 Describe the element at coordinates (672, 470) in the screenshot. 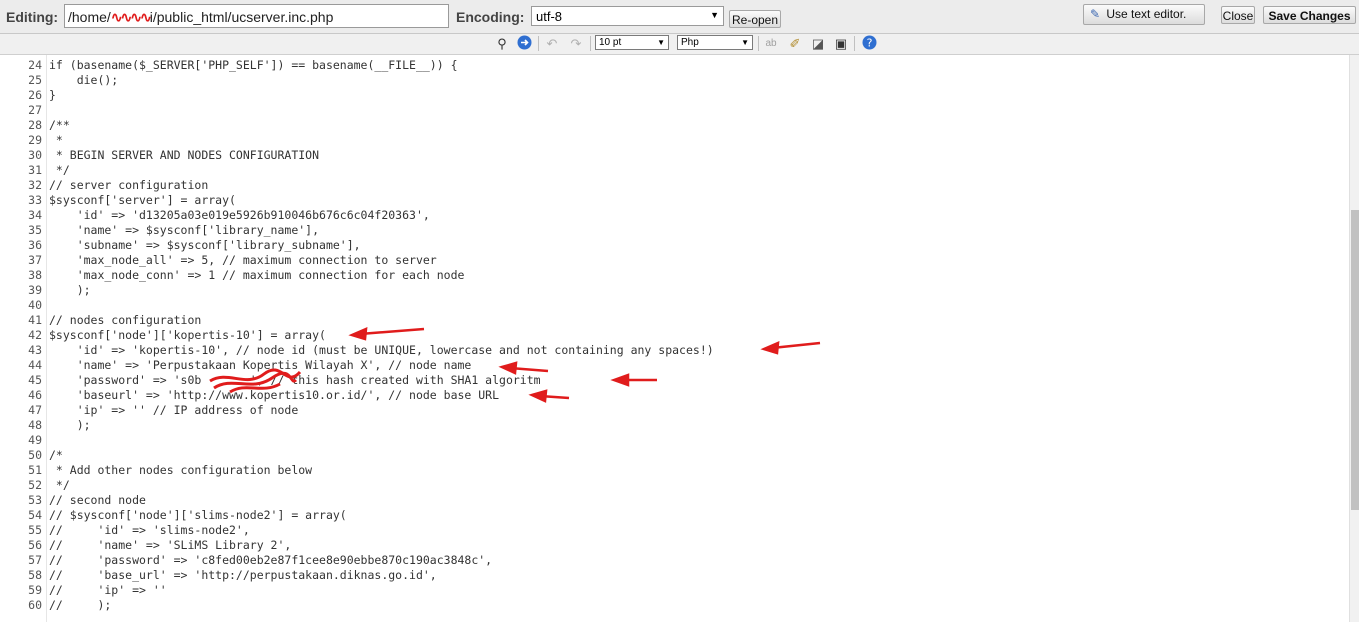

I see `code-line: 51 * Add other nodes configuration below` at that location.